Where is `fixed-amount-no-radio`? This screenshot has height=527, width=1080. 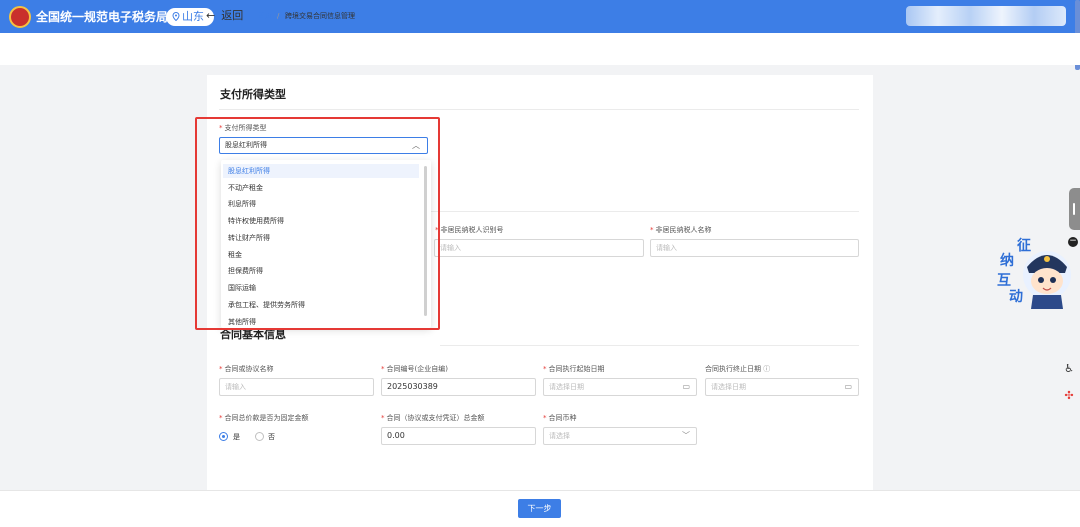 fixed-amount-no-radio is located at coordinates (259, 436).